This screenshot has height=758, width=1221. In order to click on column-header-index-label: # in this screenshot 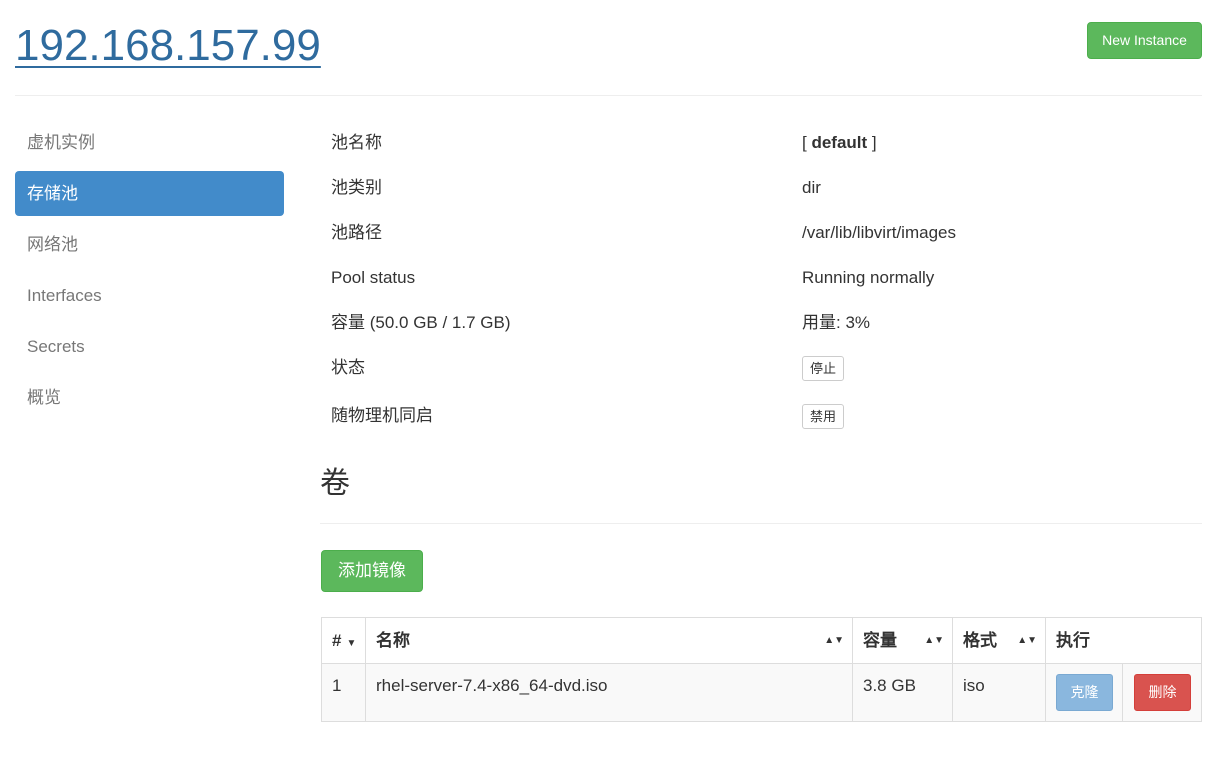, I will do `click(337, 640)`.